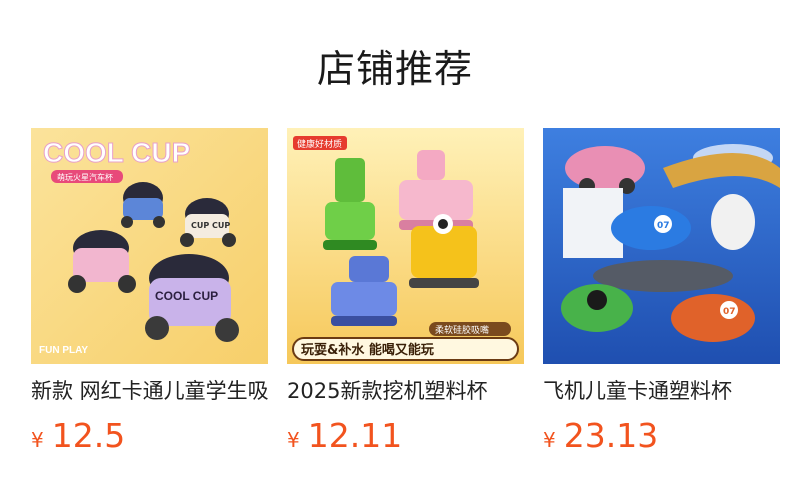 The image size is (790, 496). Describe the element at coordinates (319, 144) in the screenshot. I see `image-badge: 健康好材质` at that location.